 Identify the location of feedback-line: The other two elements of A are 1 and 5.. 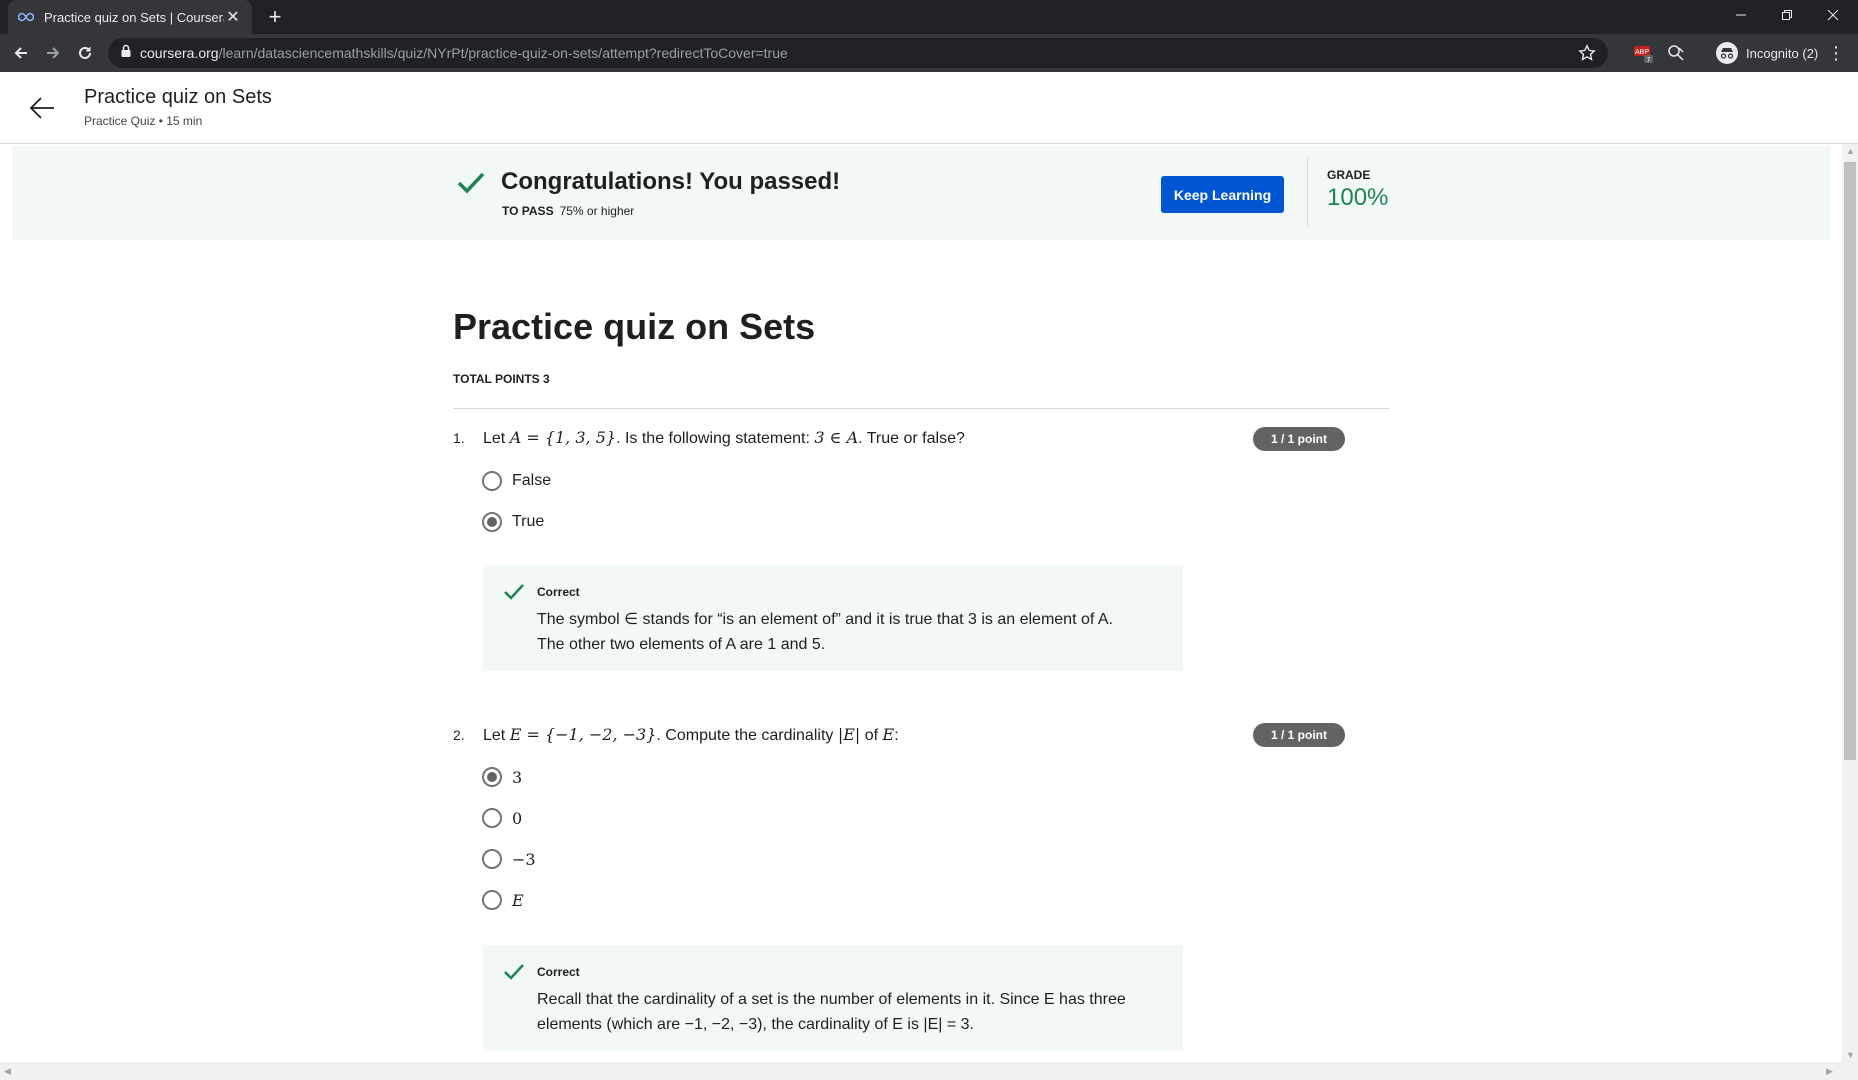
(681, 644).